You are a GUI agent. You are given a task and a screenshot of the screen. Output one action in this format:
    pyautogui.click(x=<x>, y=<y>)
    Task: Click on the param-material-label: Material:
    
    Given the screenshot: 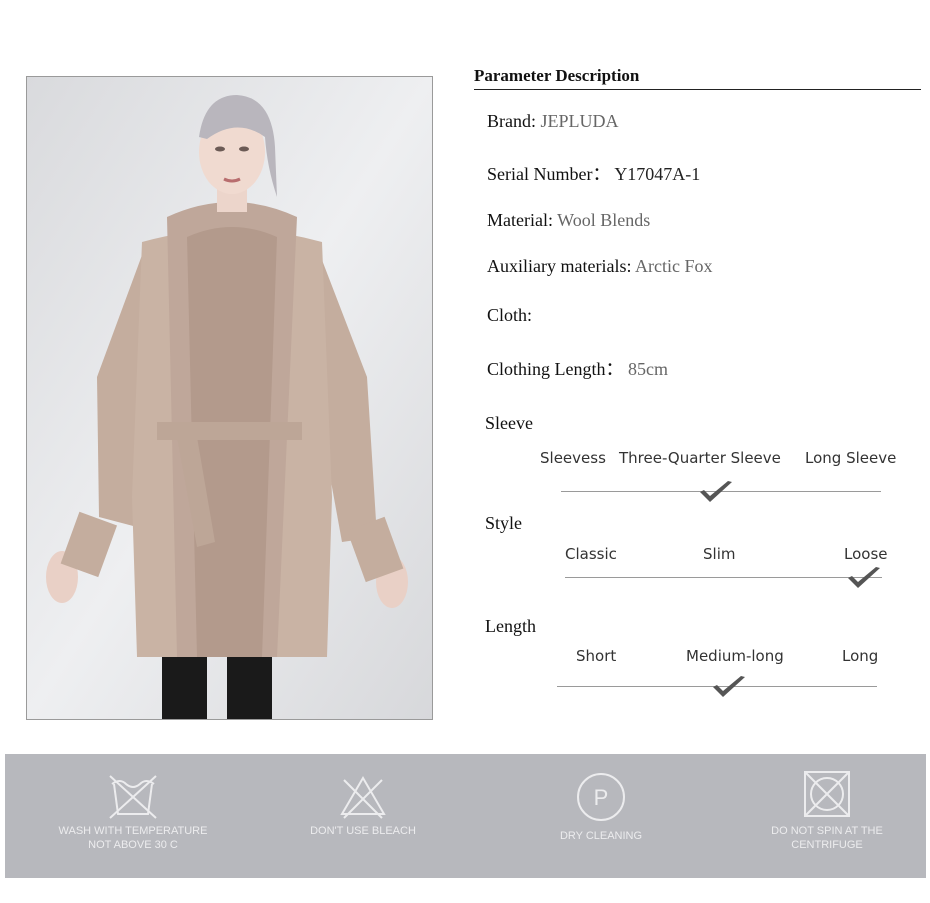 What is the action you would take?
    pyautogui.click(x=520, y=220)
    